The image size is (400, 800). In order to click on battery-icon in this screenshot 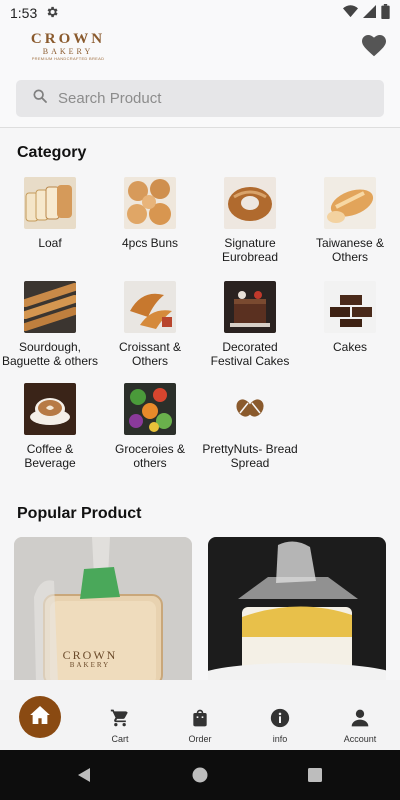, I will do `click(385, 13)`.